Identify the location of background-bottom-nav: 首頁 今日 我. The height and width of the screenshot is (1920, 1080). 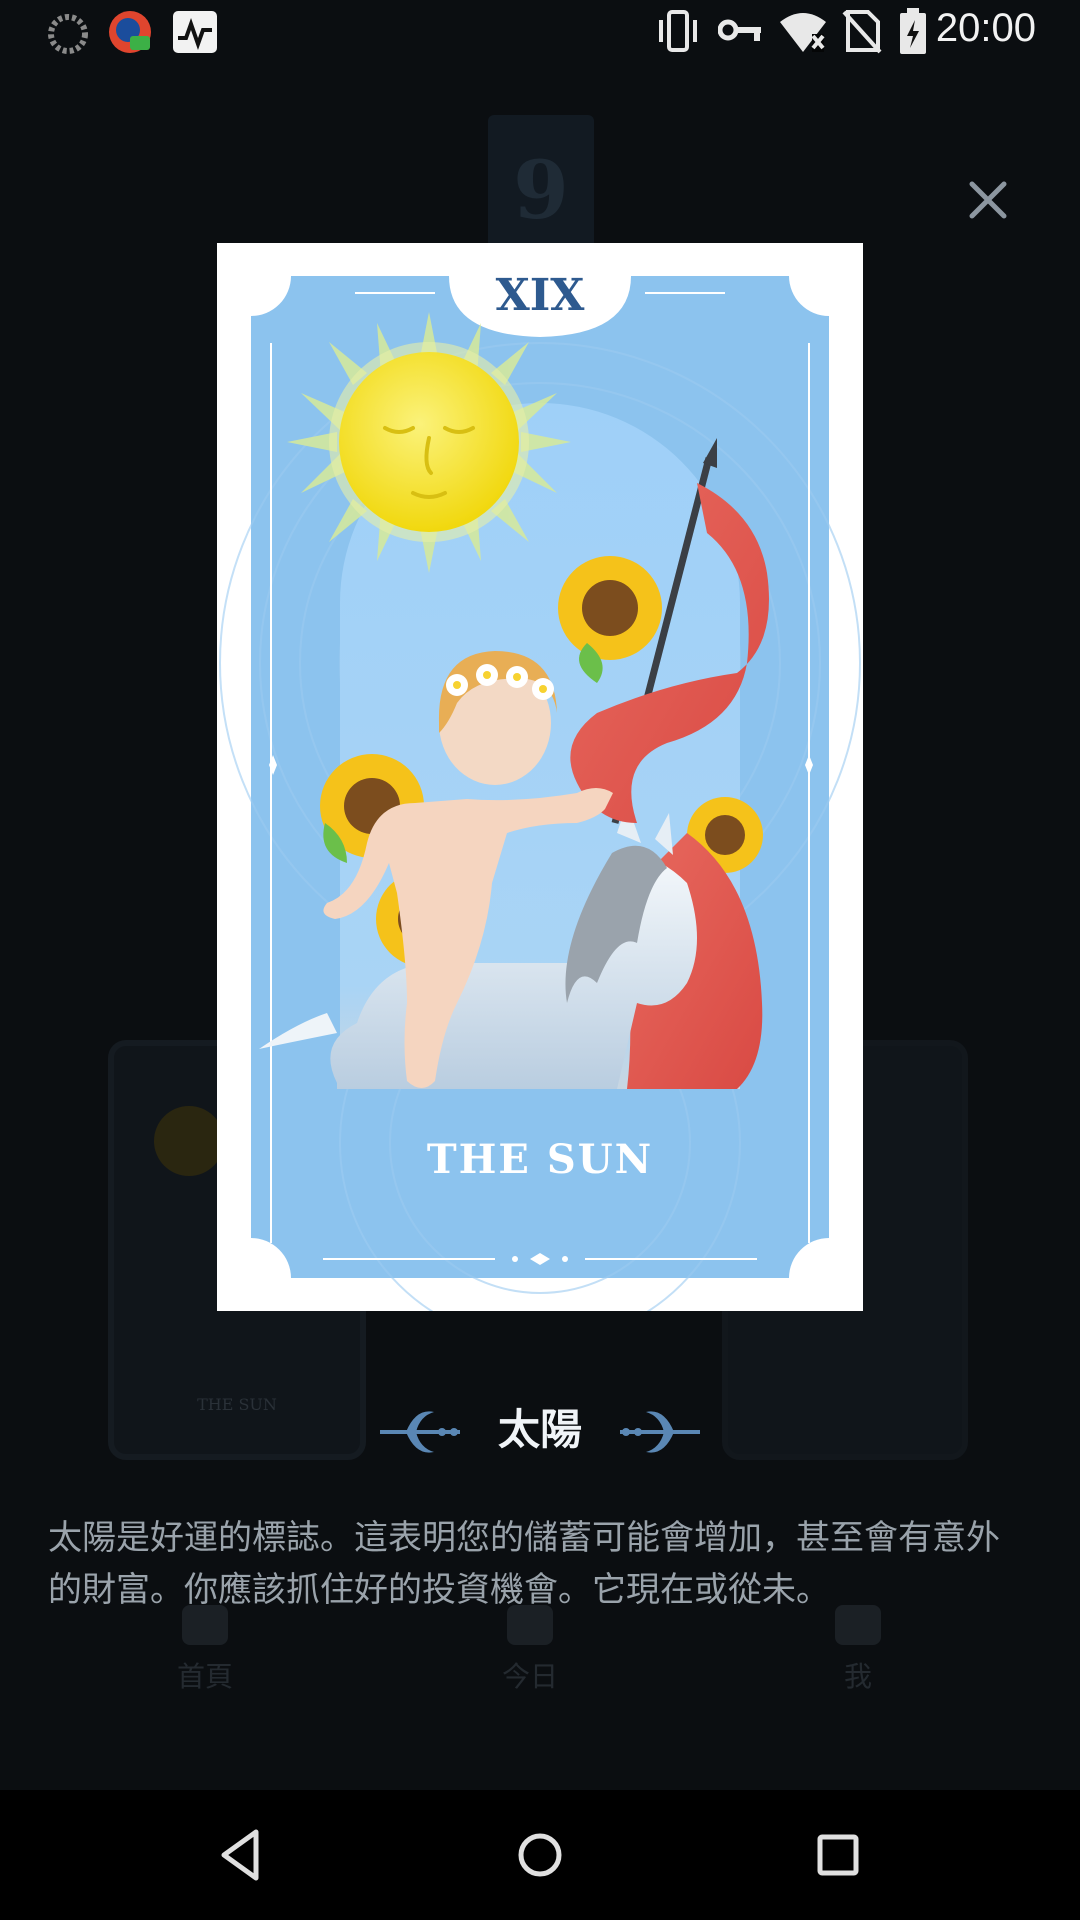
(540, 1650).